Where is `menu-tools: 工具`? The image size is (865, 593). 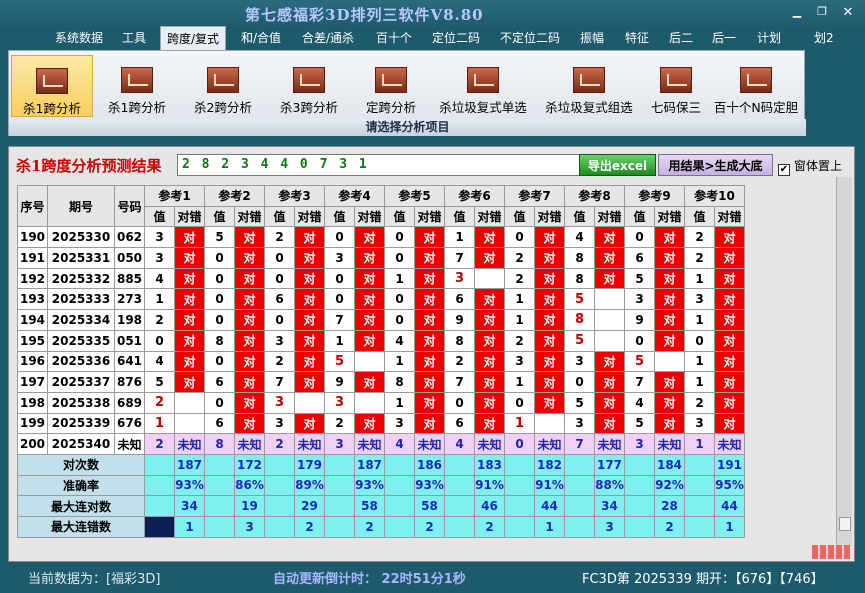 menu-tools: 工具 is located at coordinates (134, 37).